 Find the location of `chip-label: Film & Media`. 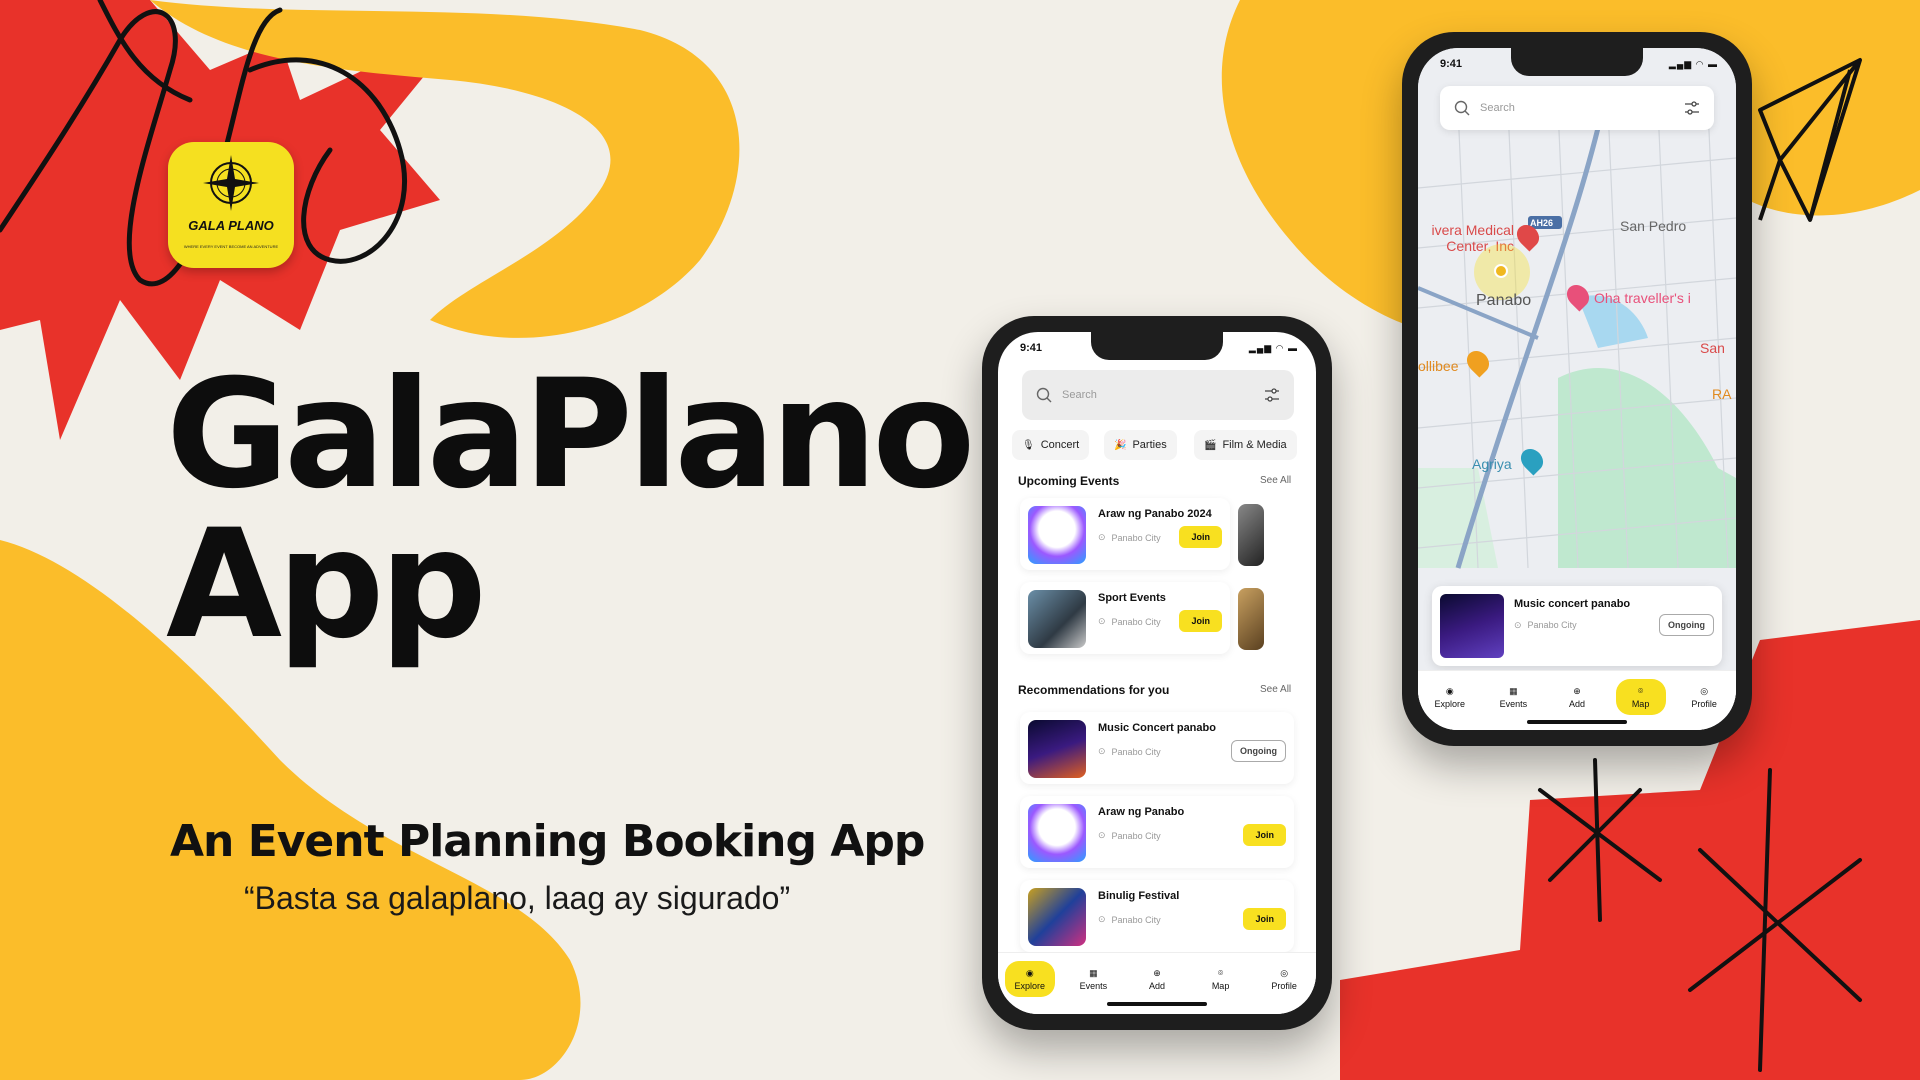

chip-label: Film & Media is located at coordinates (1254, 445).